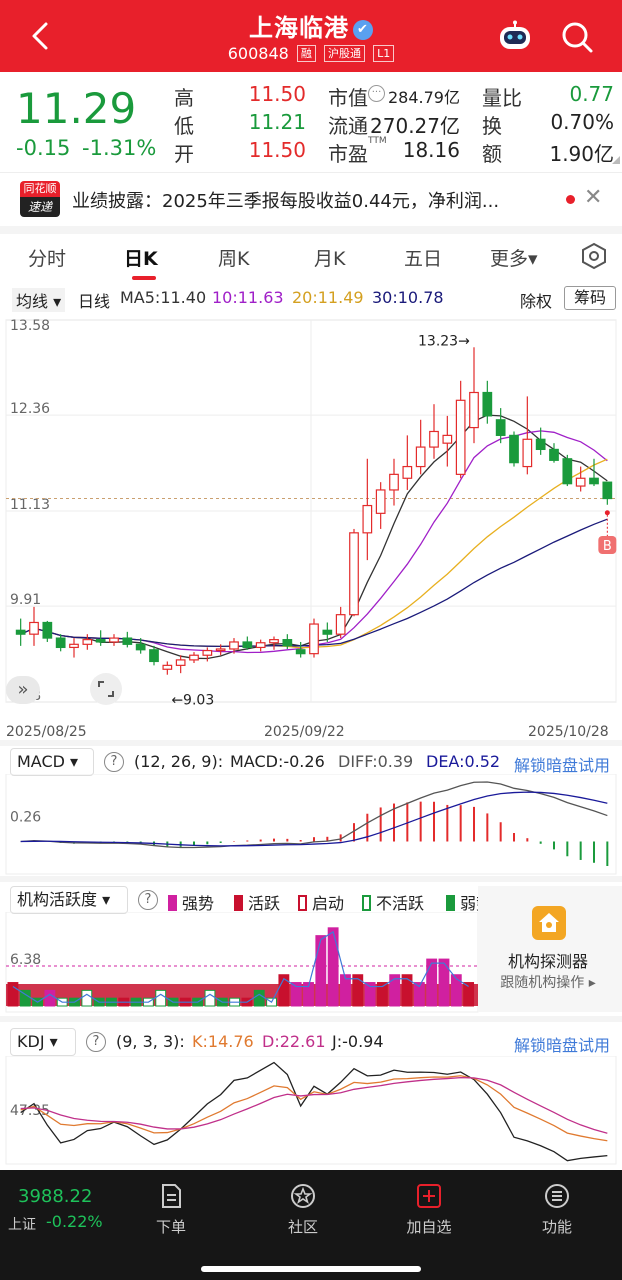 This screenshot has width=622, height=1280. Describe the element at coordinates (25, 817) in the screenshot. I see `y-tick-label: 0.26` at that location.